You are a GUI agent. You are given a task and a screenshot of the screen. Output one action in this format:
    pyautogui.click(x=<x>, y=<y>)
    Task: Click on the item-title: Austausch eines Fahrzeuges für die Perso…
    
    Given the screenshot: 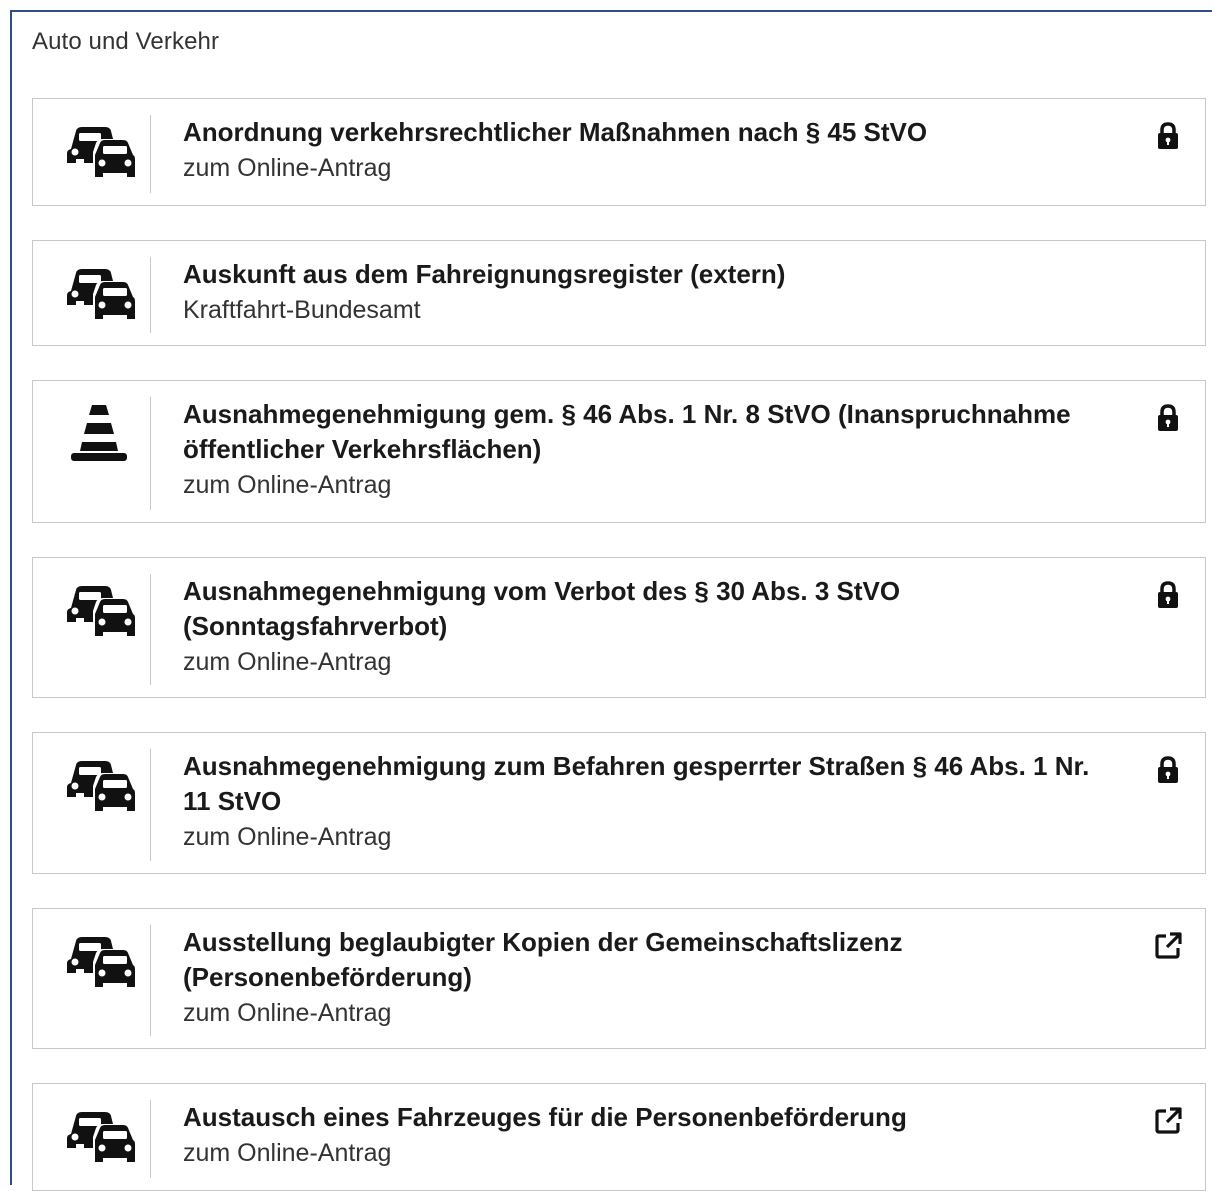 What is the action you would take?
    pyautogui.click(x=649, y=1117)
    